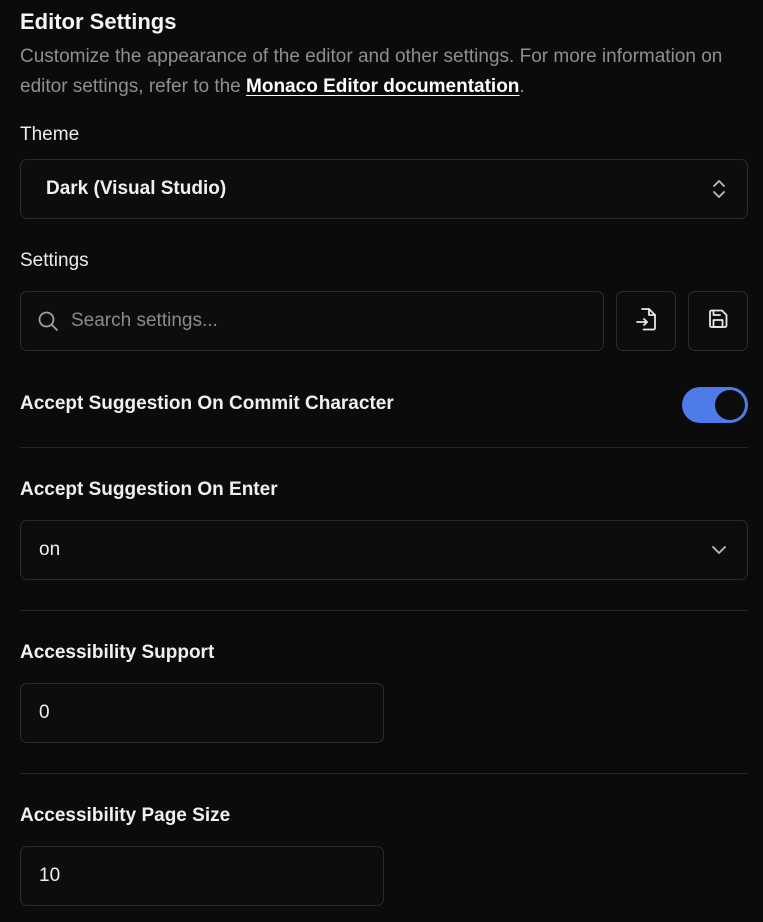  I want to click on toggle-knob, so click(730, 405).